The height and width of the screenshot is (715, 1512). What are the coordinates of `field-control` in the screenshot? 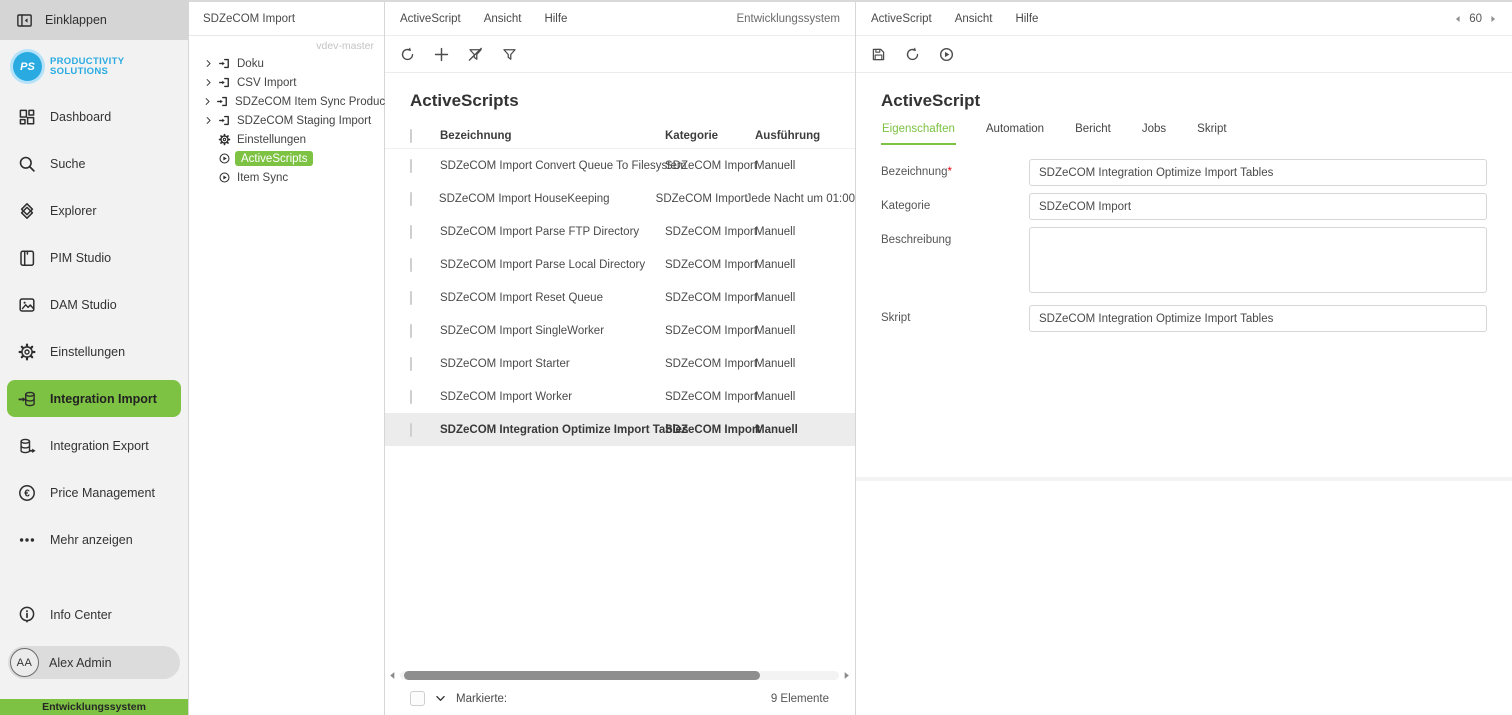 It's located at (1258, 262).